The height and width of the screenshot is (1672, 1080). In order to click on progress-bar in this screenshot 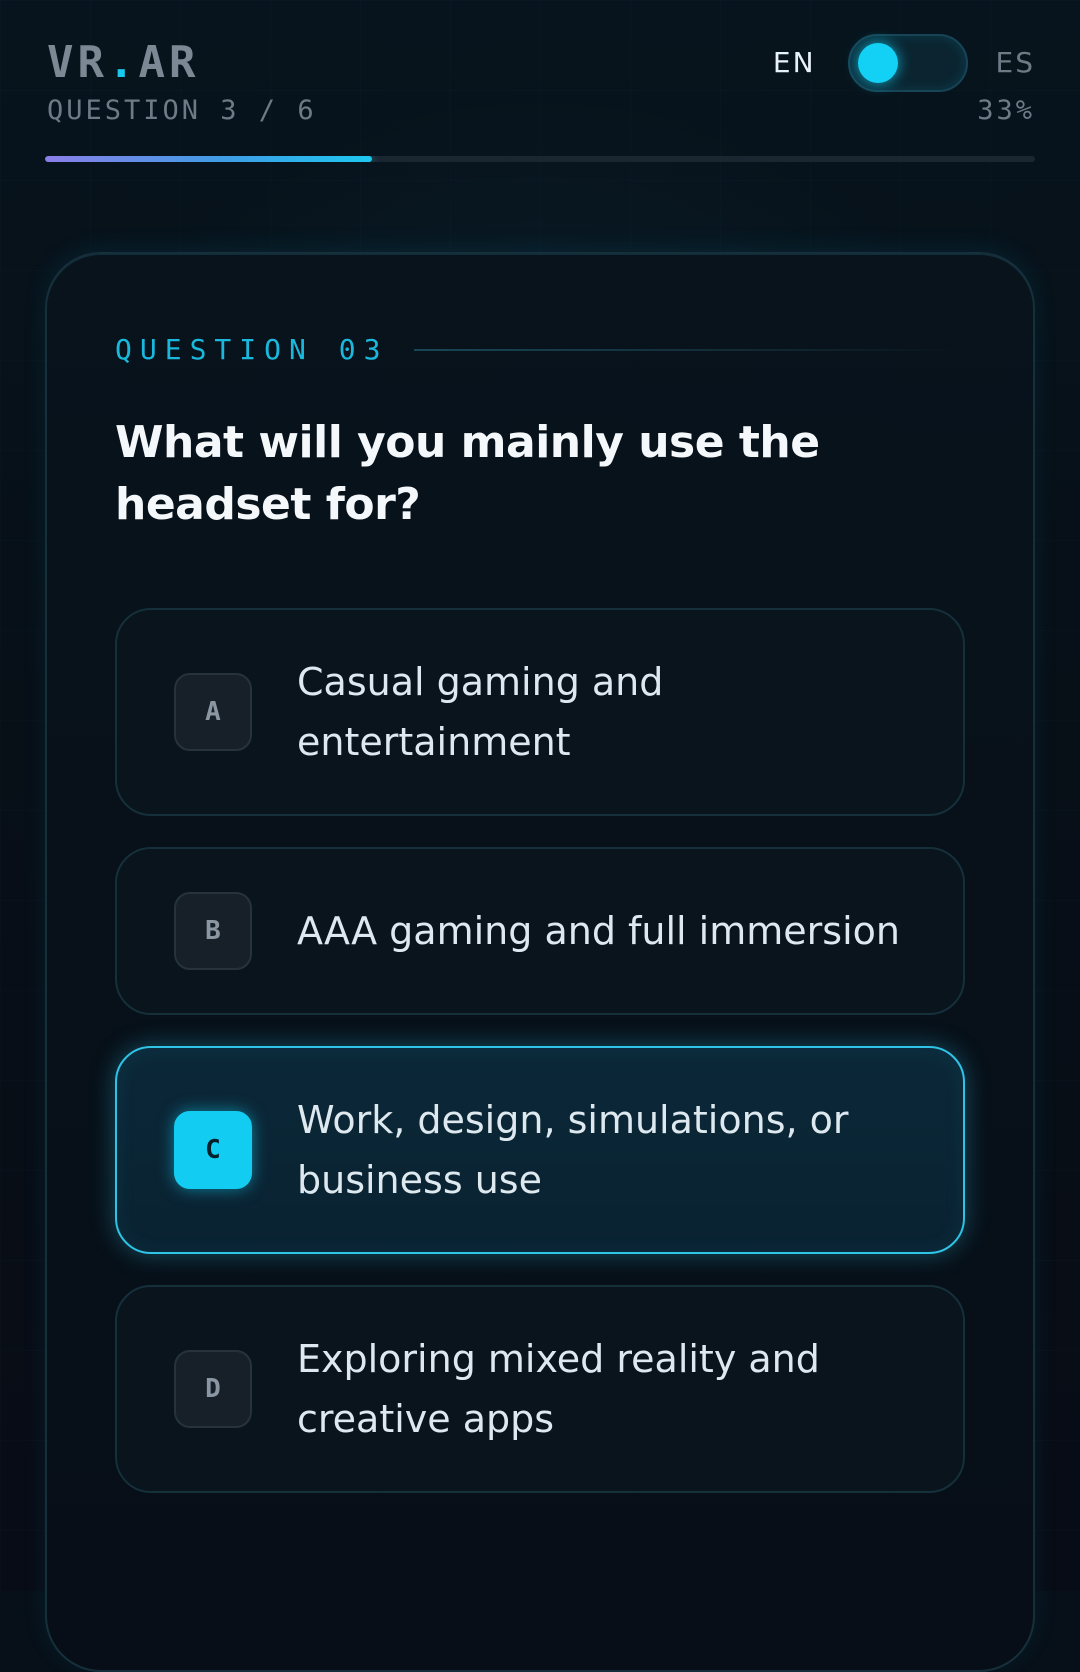, I will do `click(540, 159)`.